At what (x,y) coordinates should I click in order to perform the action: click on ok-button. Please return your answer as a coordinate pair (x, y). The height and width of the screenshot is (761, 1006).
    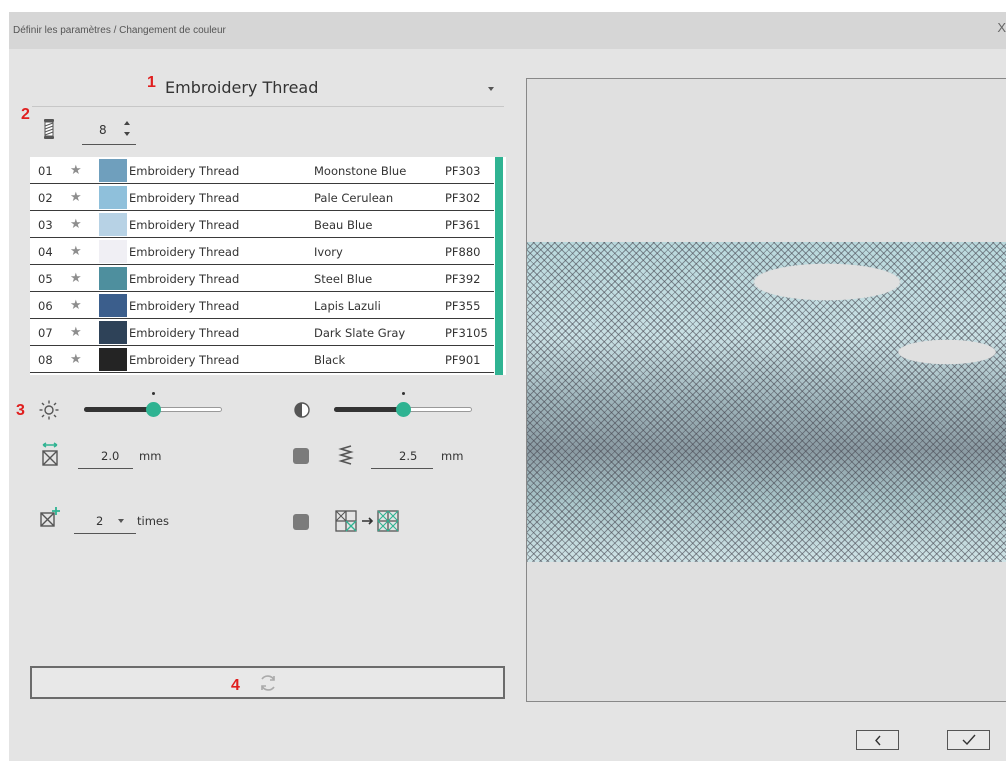
    Looking at the image, I should click on (968, 740).